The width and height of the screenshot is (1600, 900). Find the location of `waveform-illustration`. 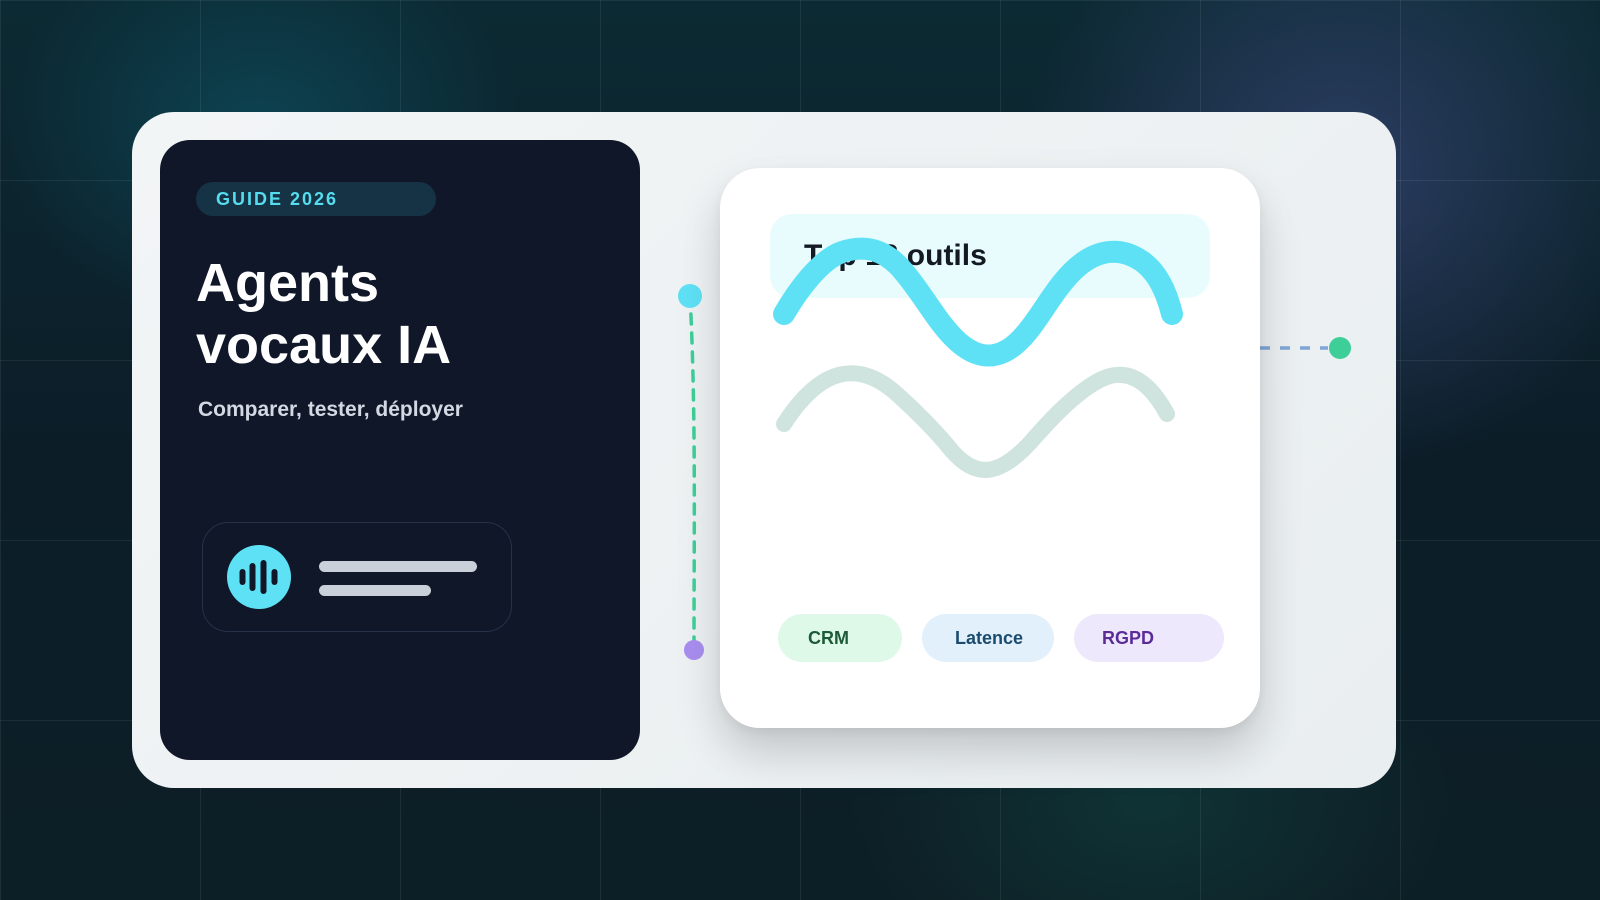

waveform-illustration is located at coordinates (978, 357).